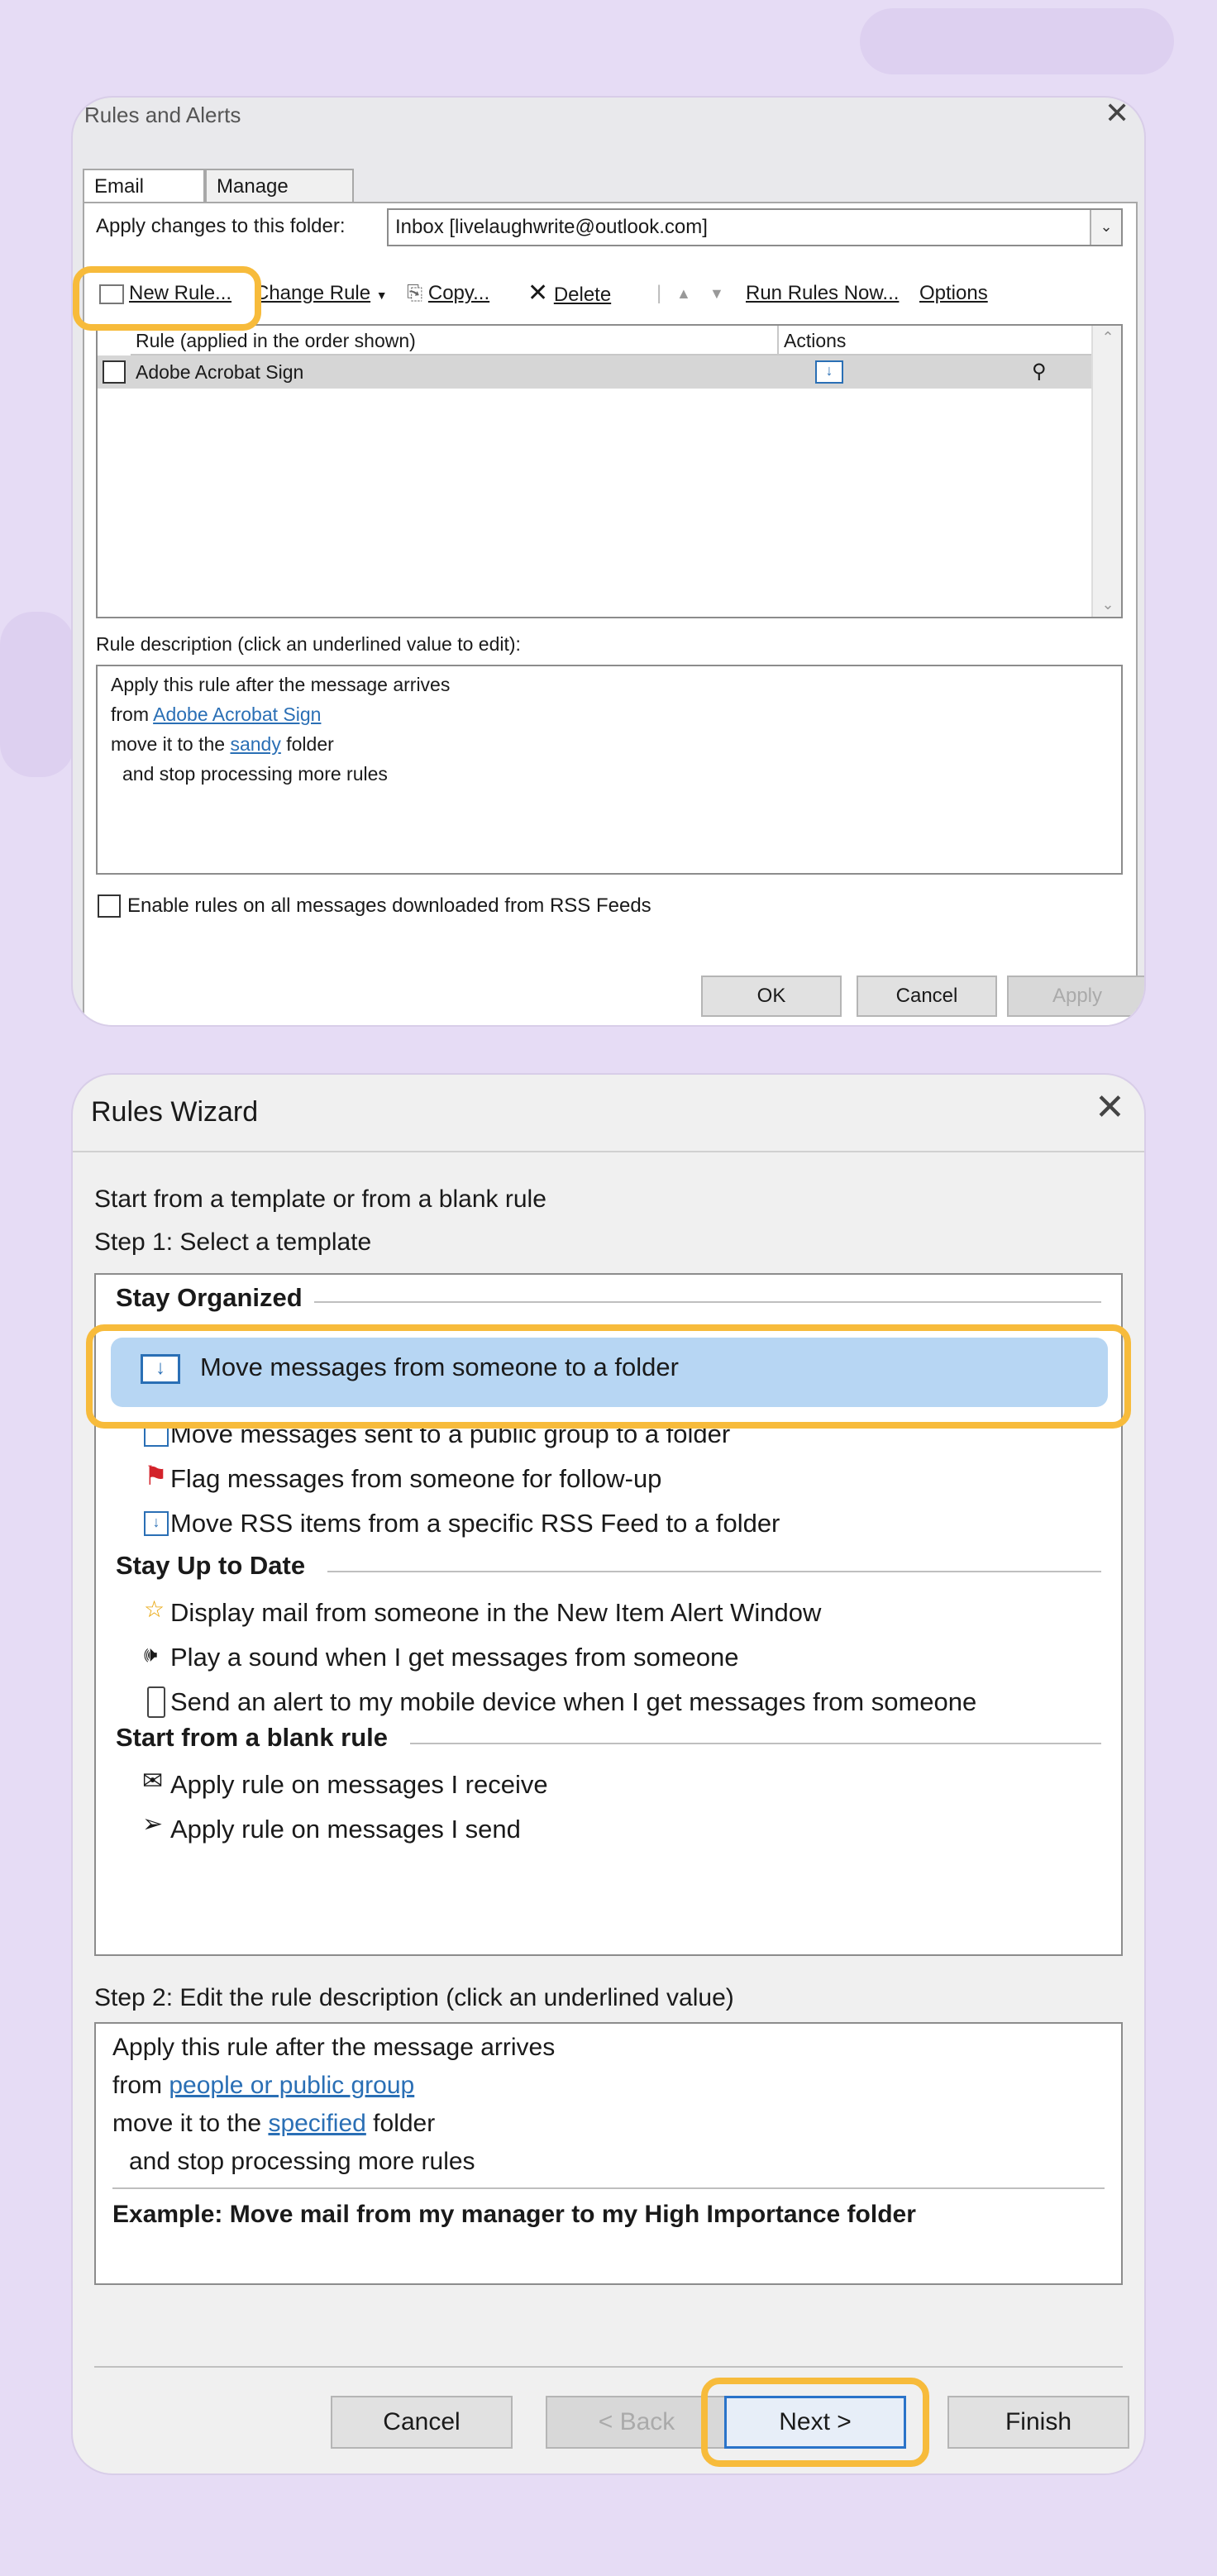  What do you see at coordinates (716, 293) in the screenshot?
I see `move-down-icon: ▼` at bounding box center [716, 293].